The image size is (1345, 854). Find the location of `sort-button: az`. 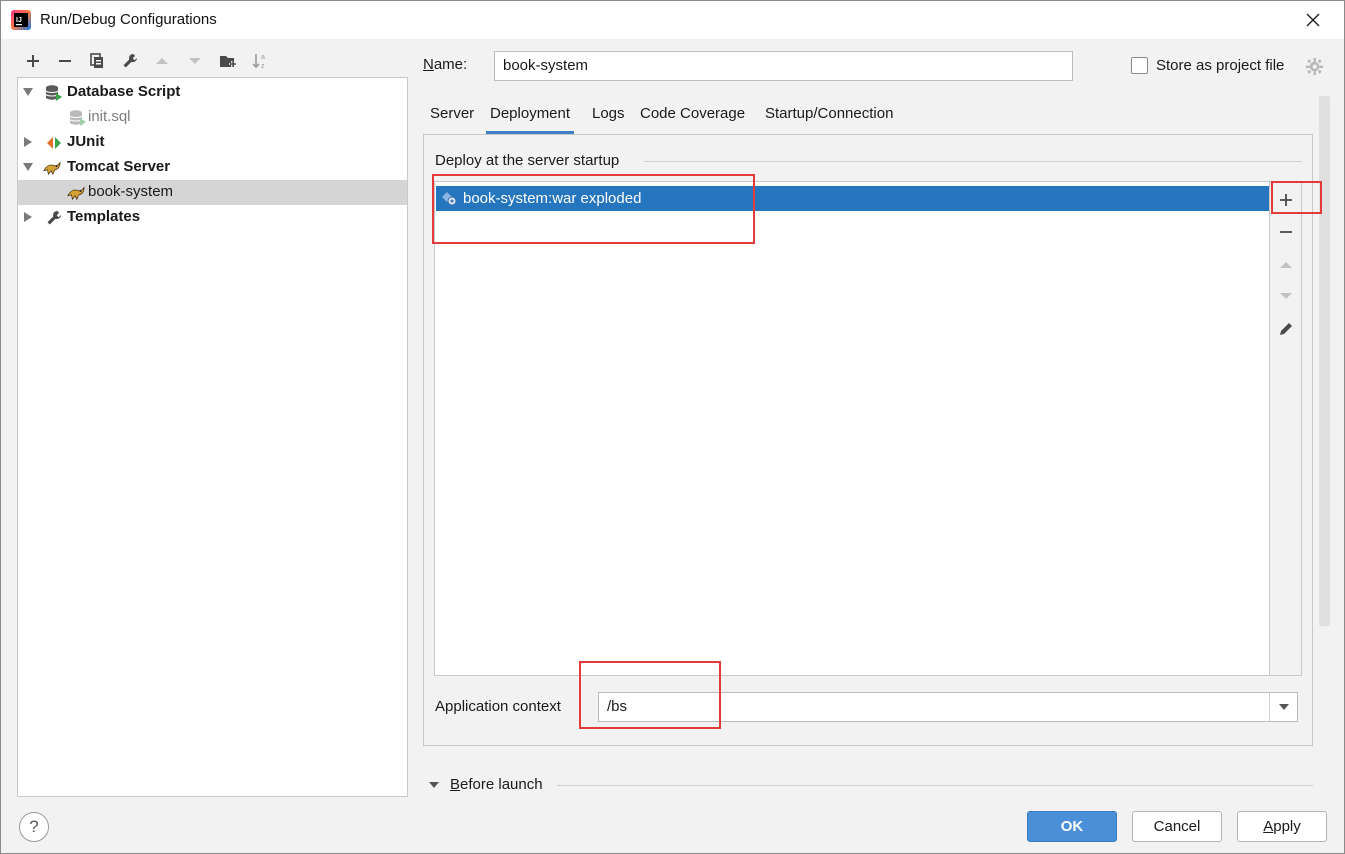

sort-button: az is located at coordinates (260, 61).